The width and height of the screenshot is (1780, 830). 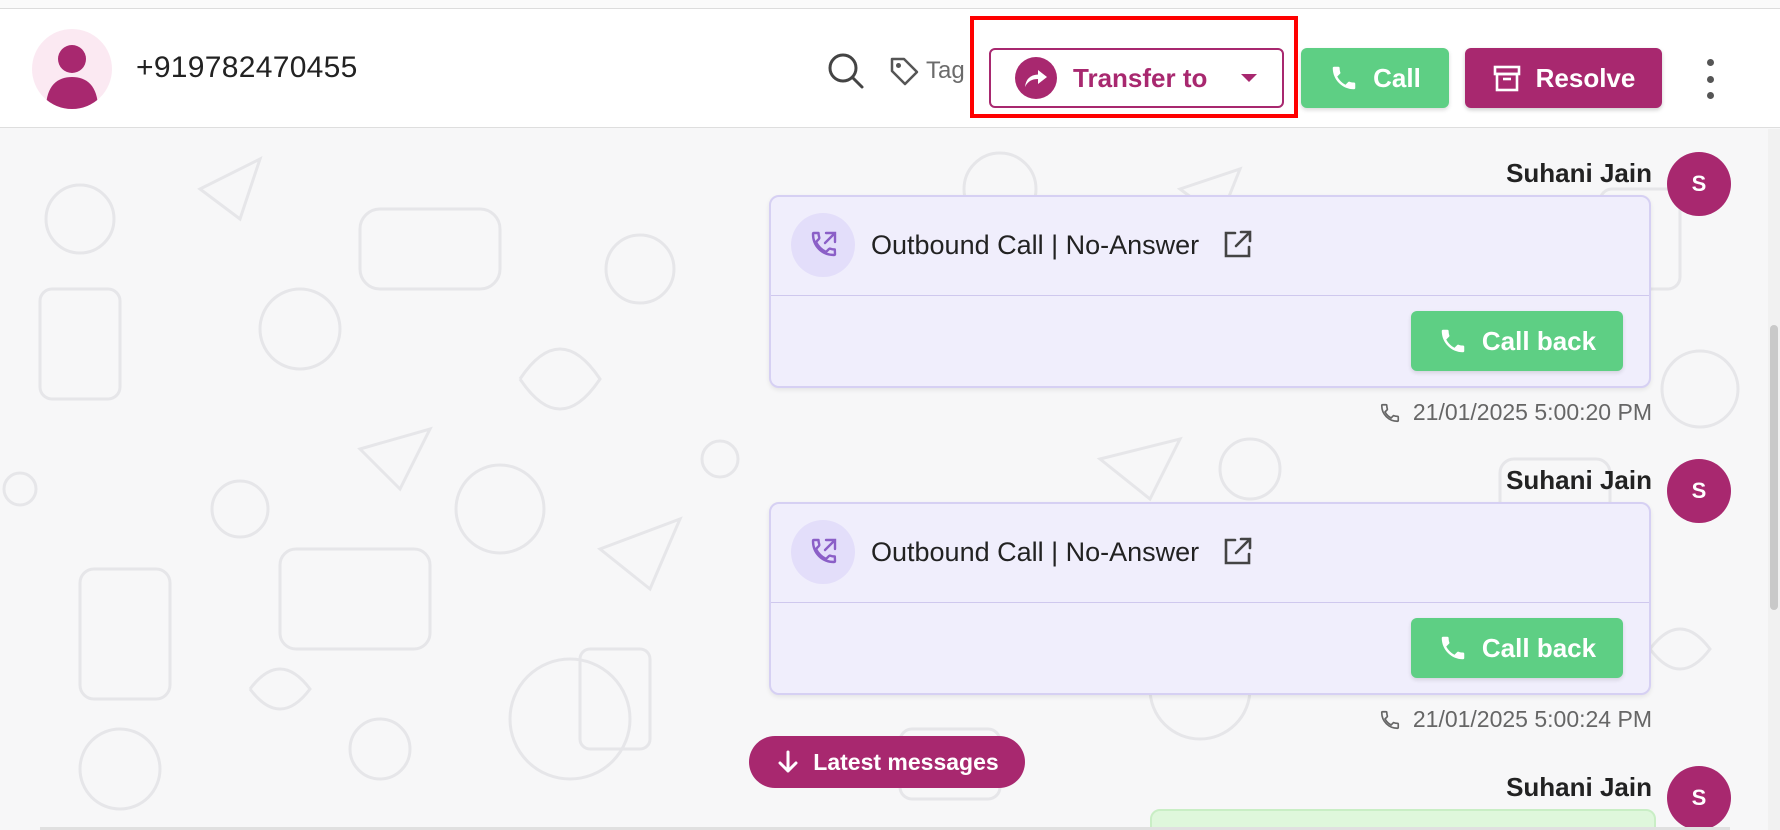 What do you see at coordinates (788, 761) in the screenshot?
I see `arrow-down-icon` at bounding box center [788, 761].